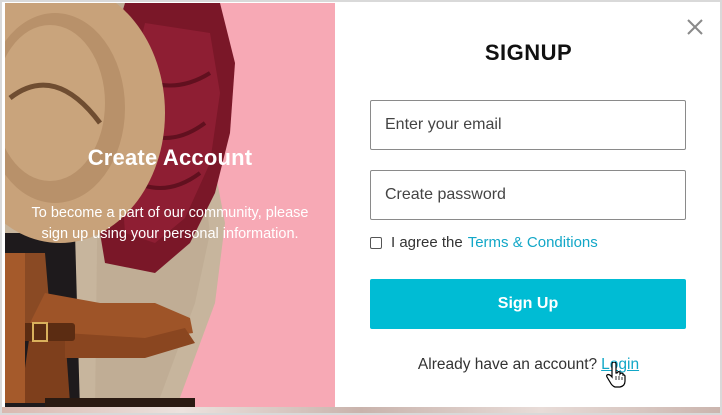 The width and height of the screenshot is (722, 415). I want to click on form-title: SIGNUP, so click(528, 52).